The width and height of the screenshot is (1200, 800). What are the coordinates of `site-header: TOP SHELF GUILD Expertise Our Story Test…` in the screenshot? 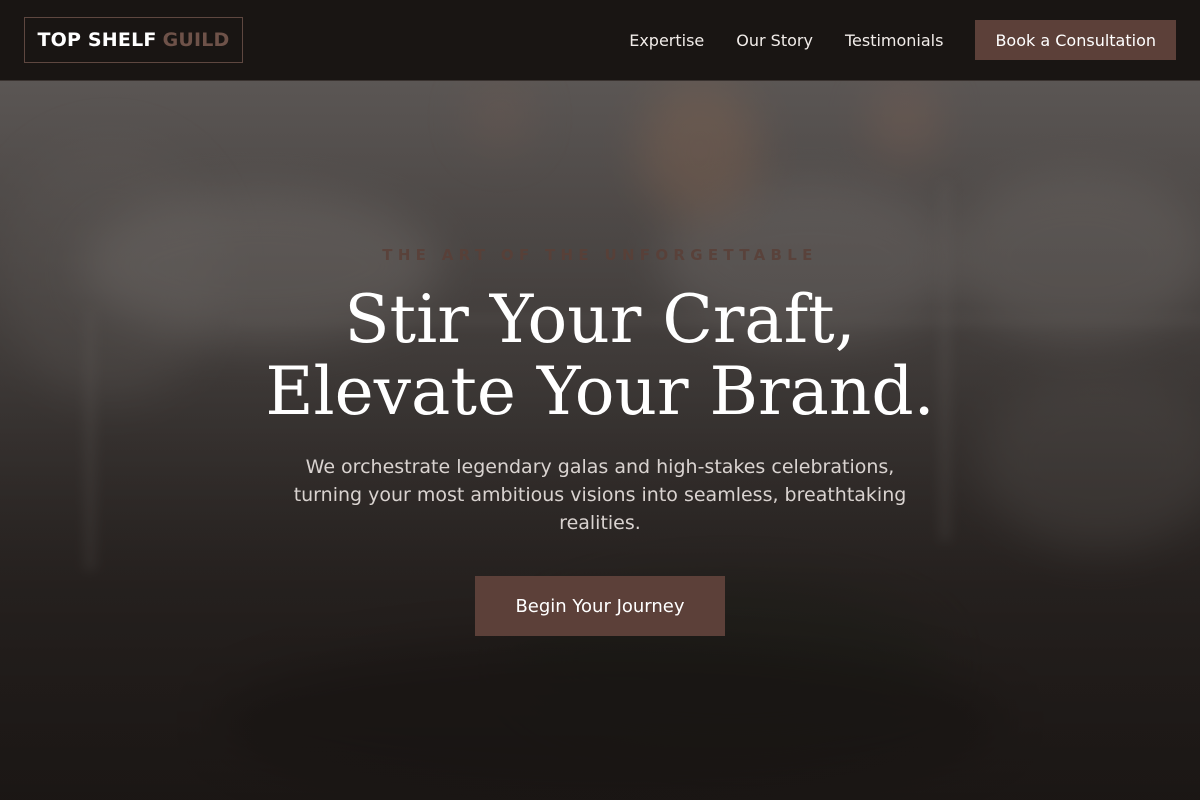 It's located at (600, 40).